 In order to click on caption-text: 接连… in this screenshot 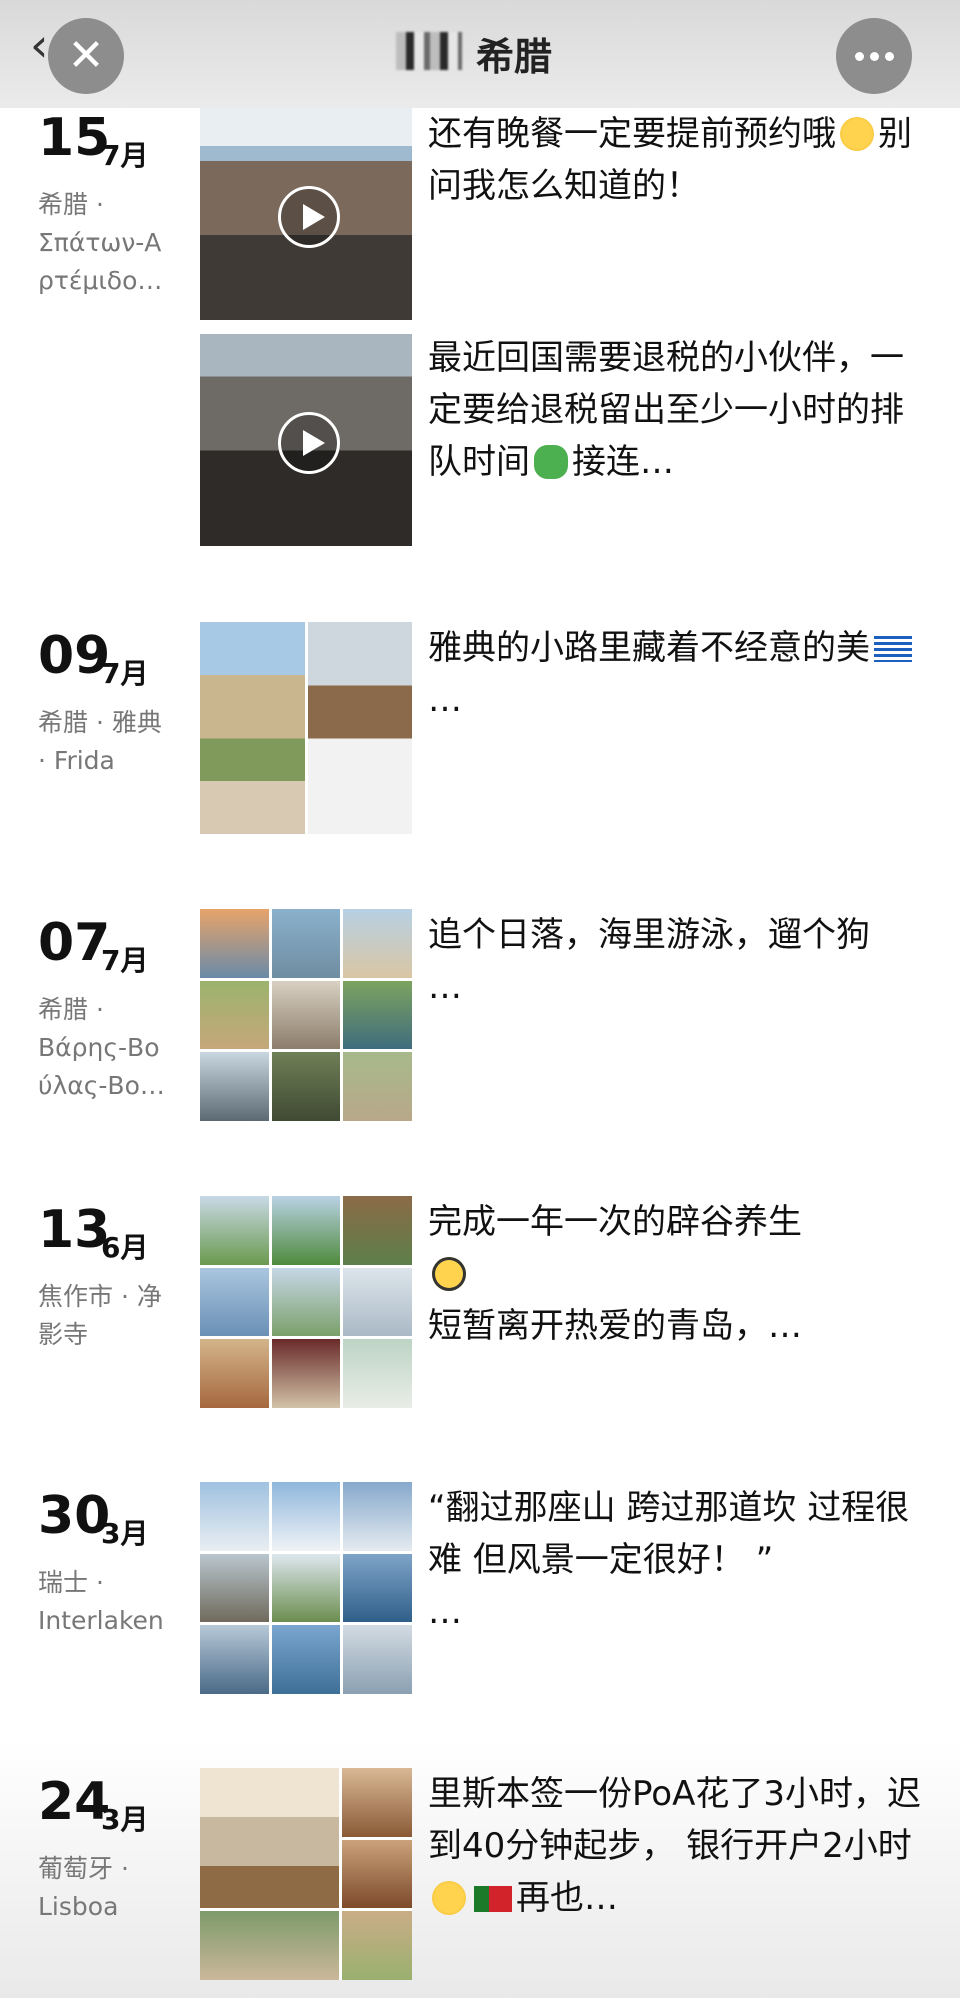, I will do `click(623, 462)`.